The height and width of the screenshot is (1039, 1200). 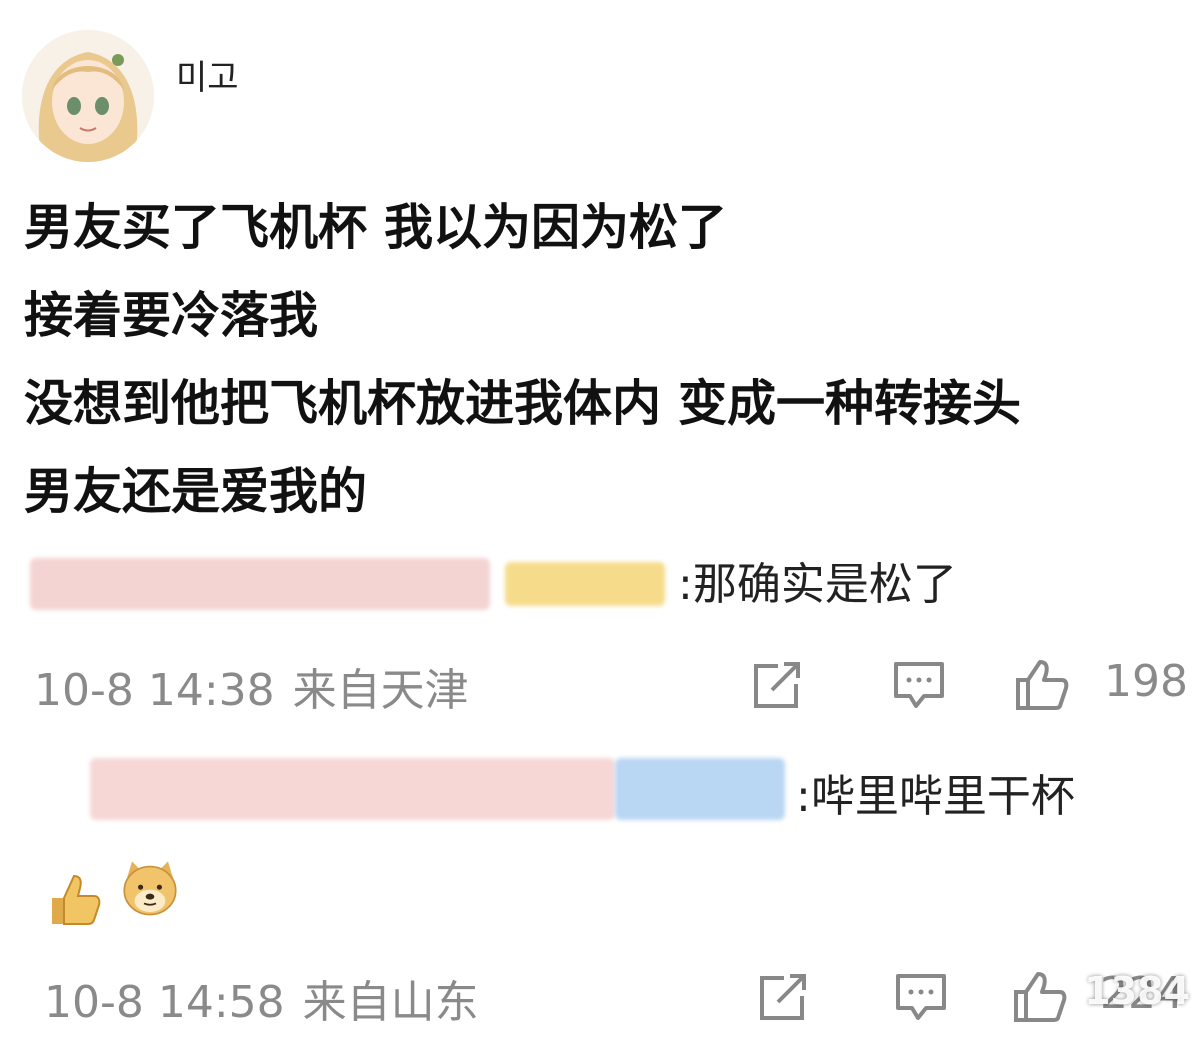 I want to click on comment-meta: 10-8 14:58 来自山东 224, so click(x=600, y=997).